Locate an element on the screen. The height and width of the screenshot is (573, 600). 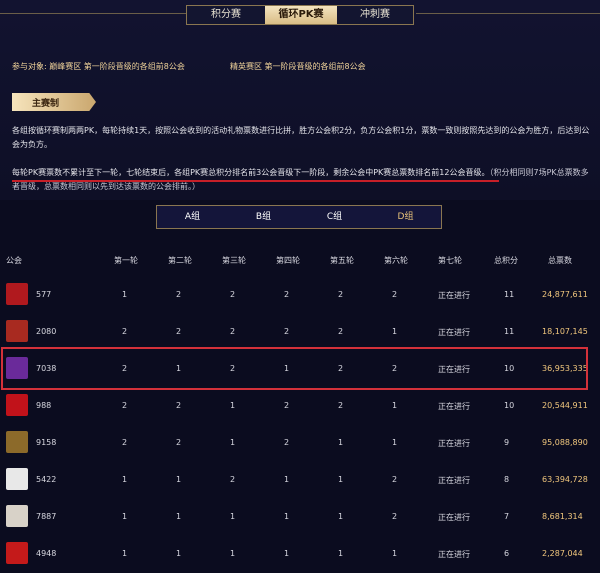
total-votes: 95,088,890 is located at coordinates (565, 442).